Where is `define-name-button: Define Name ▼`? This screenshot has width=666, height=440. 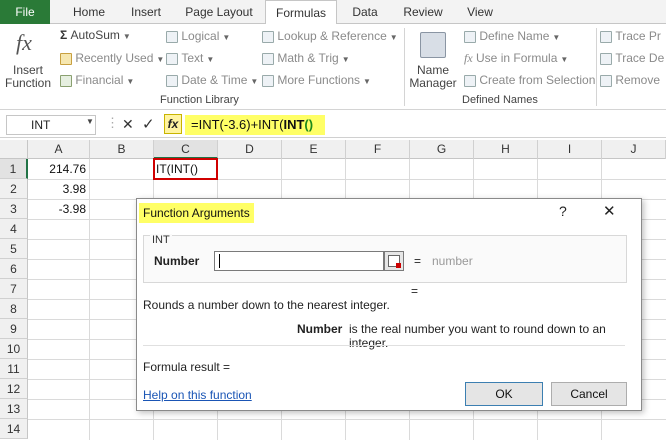
define-name-button: Define Name ▼ is located at coordinates (512, 36).